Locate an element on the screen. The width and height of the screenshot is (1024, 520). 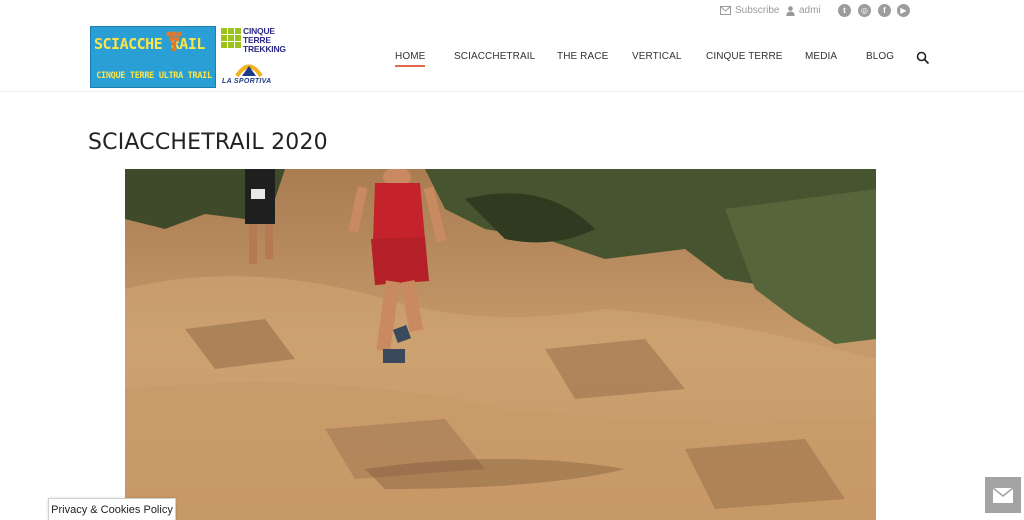
page-title: SCIACCHETRAIL 2020 is located at coordinates (208, 142).